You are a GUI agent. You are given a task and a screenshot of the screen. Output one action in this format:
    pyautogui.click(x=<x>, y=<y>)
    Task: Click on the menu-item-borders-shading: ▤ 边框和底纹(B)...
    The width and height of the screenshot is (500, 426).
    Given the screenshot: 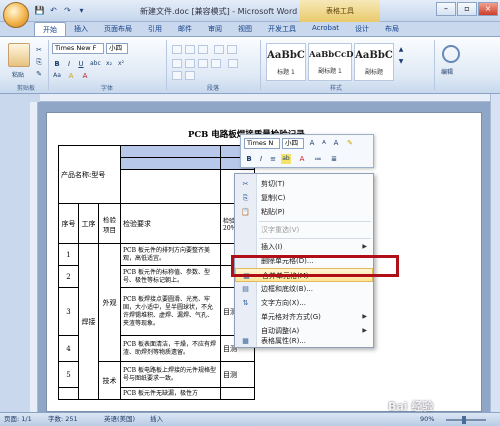 What is the action you would take?
    pyautogui.click(x=304, y=289)
    